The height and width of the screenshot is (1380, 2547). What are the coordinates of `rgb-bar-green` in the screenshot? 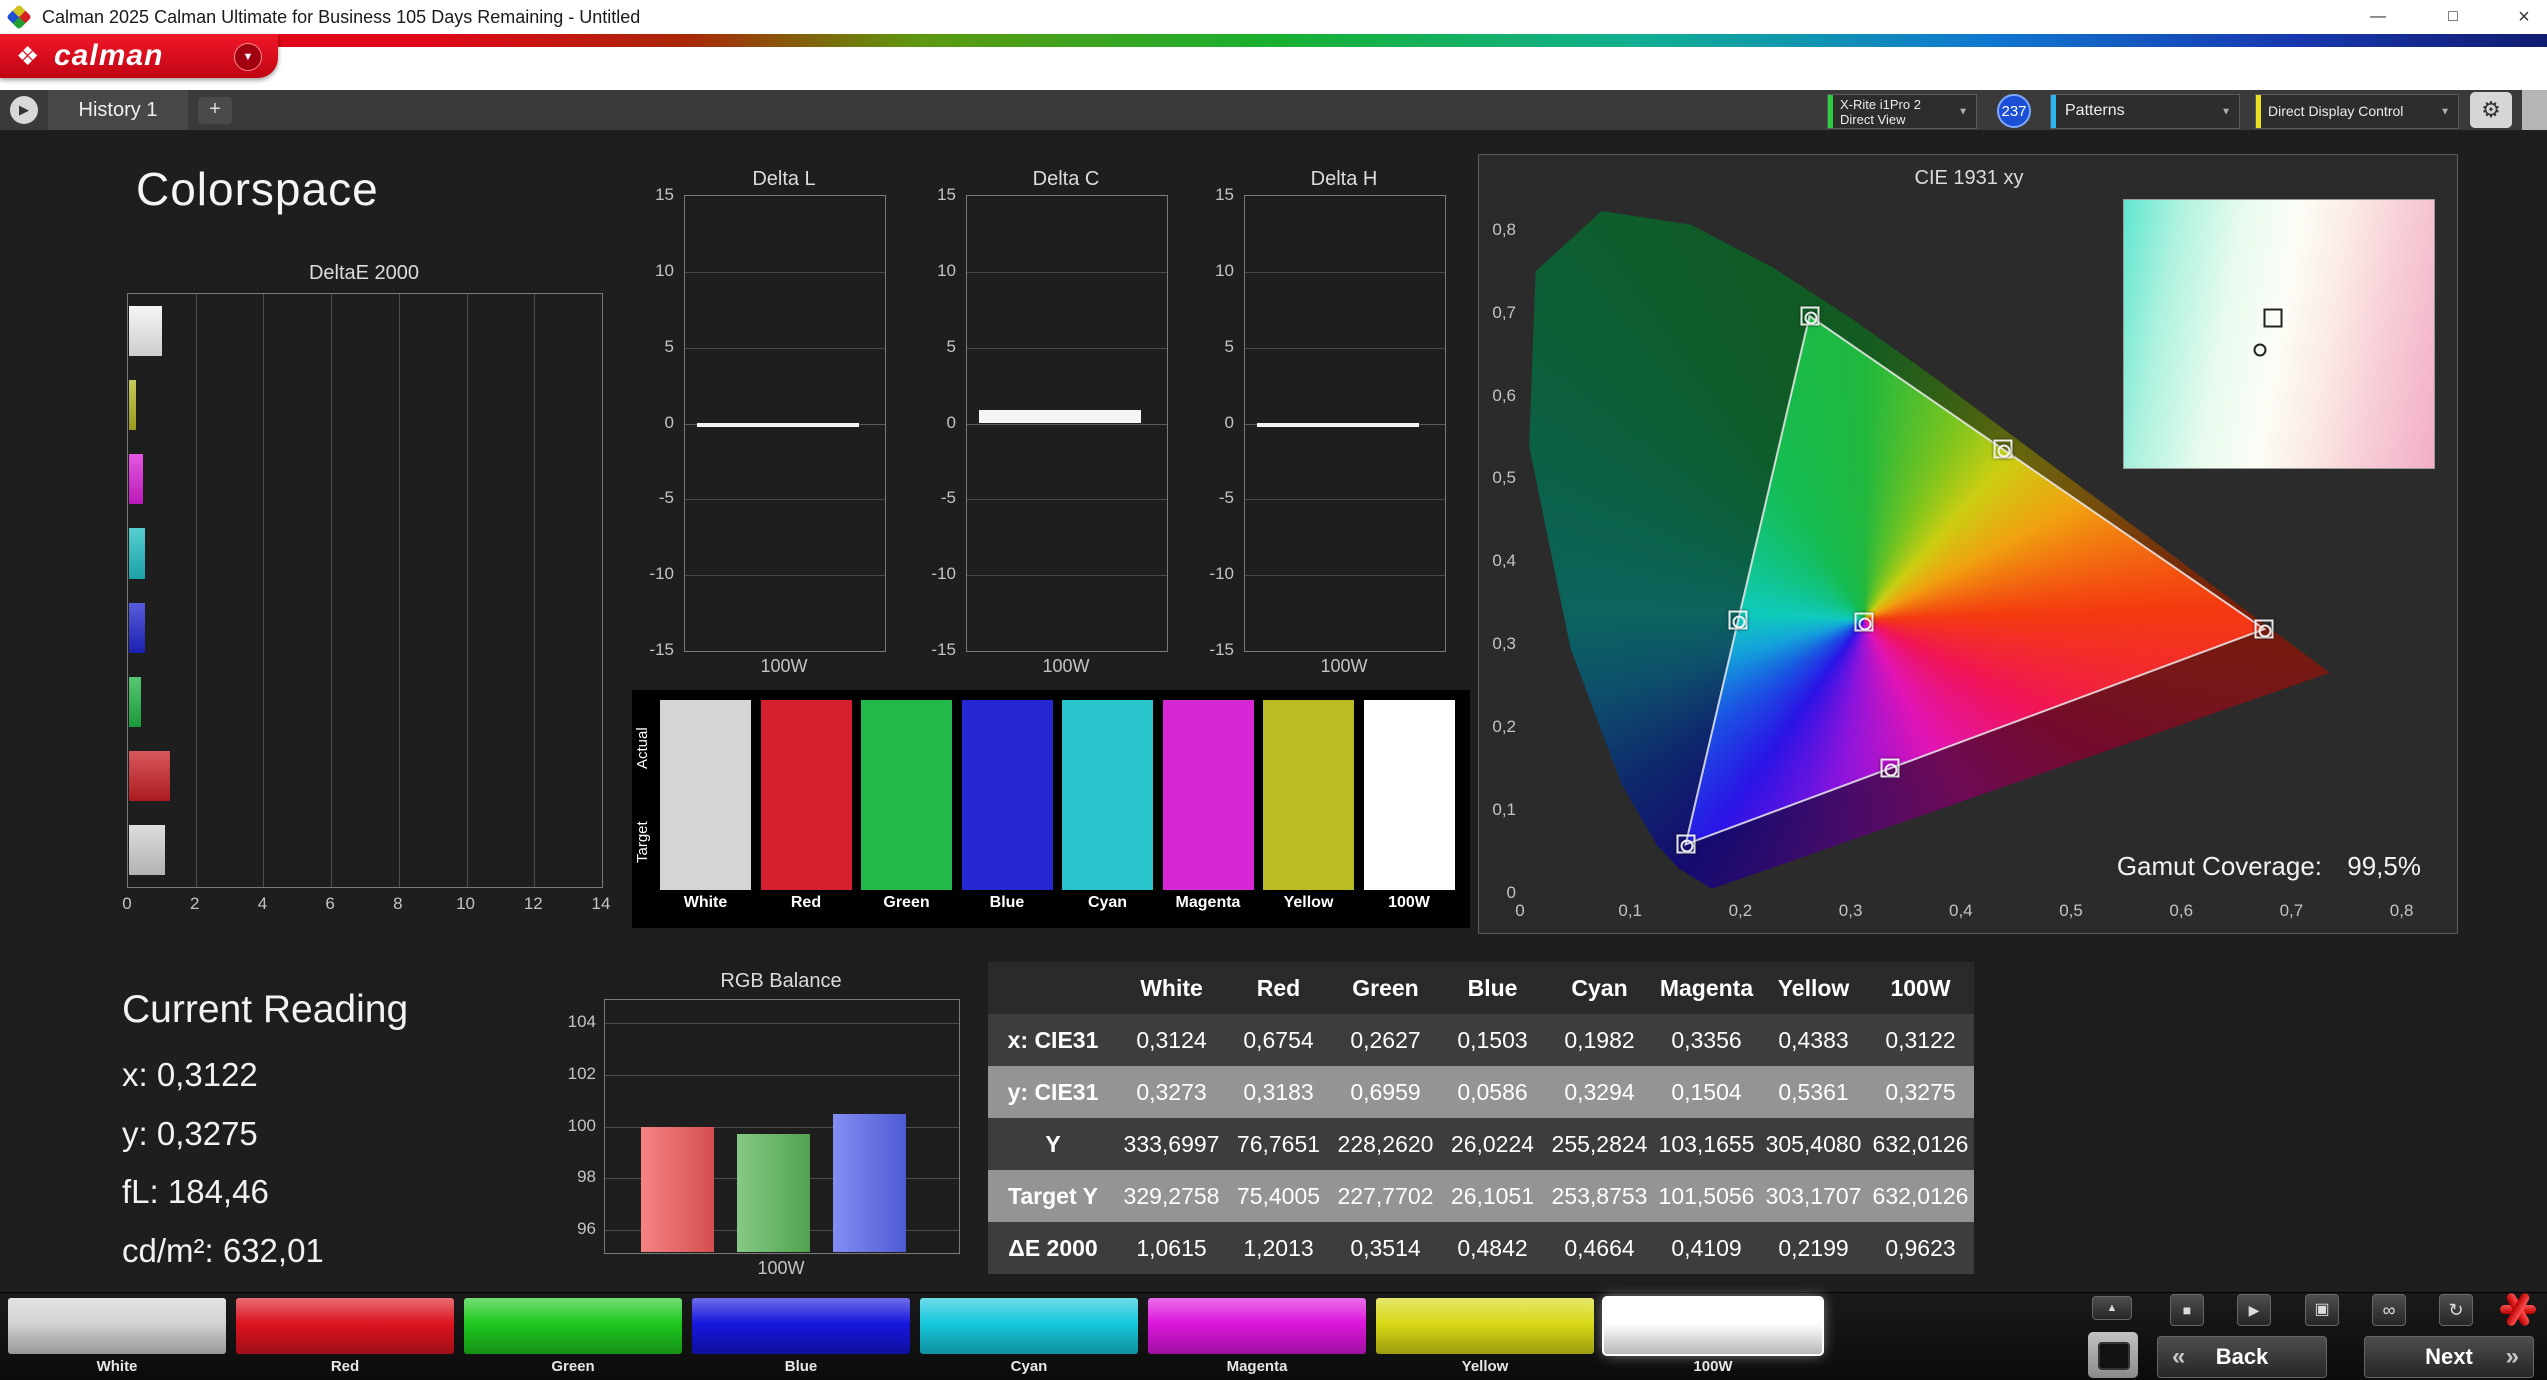 It's located at (773, 1193).